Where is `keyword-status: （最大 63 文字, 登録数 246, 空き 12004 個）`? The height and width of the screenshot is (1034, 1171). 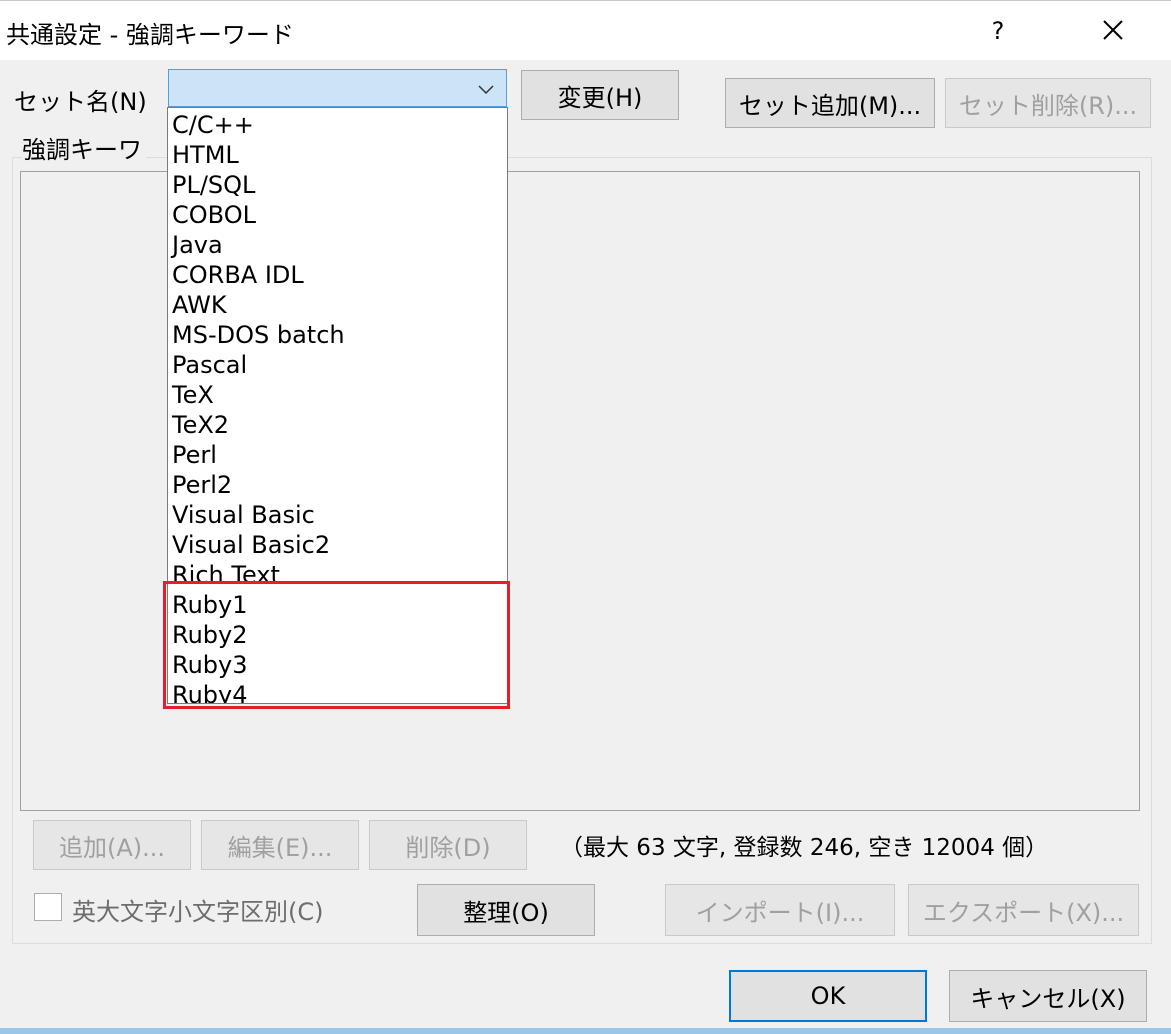
keyword-status: （最大 63 文字, 登録数 246, 空き 12004 個） is located at coordinates (804, 848).